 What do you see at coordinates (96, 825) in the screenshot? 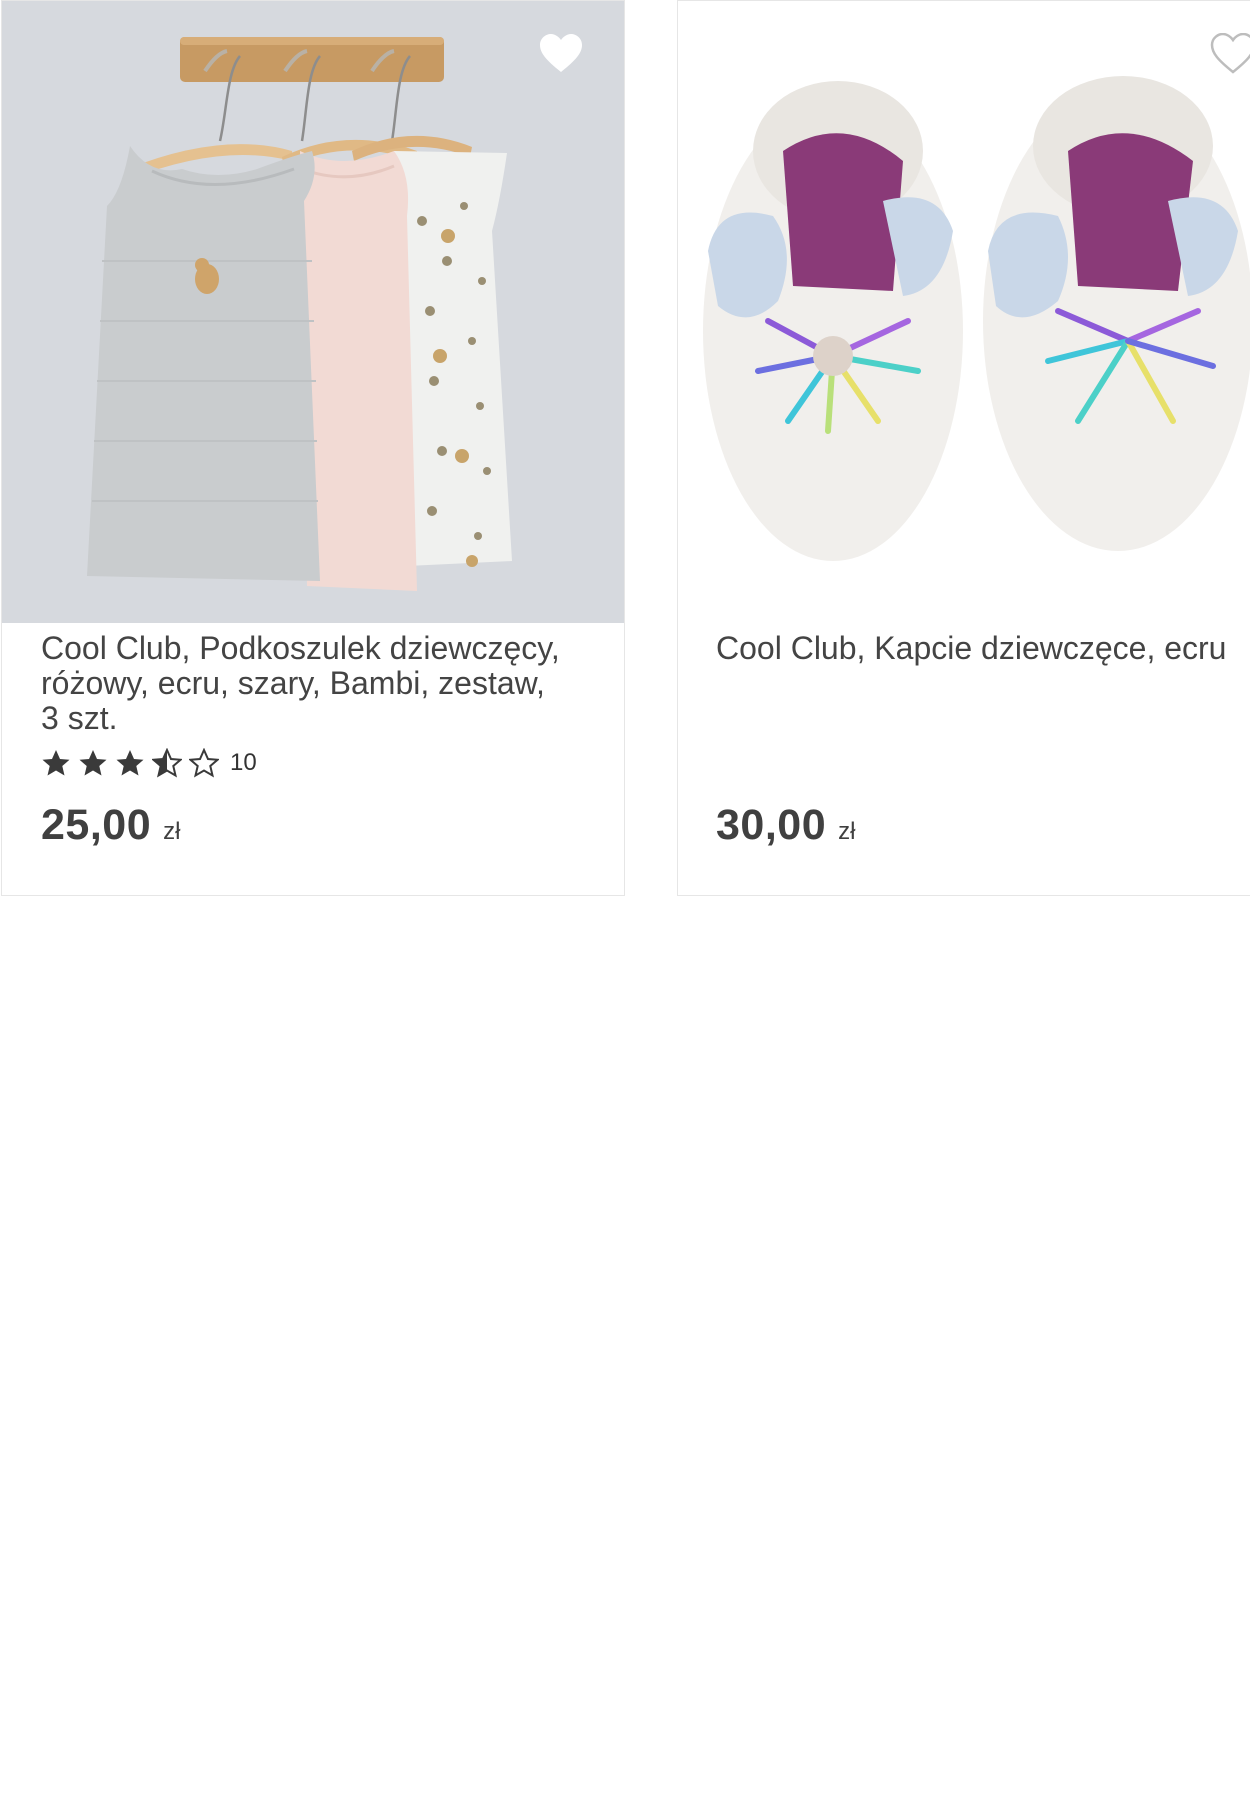
I see `price-value: 25,00` at bounding box center [96, 825].